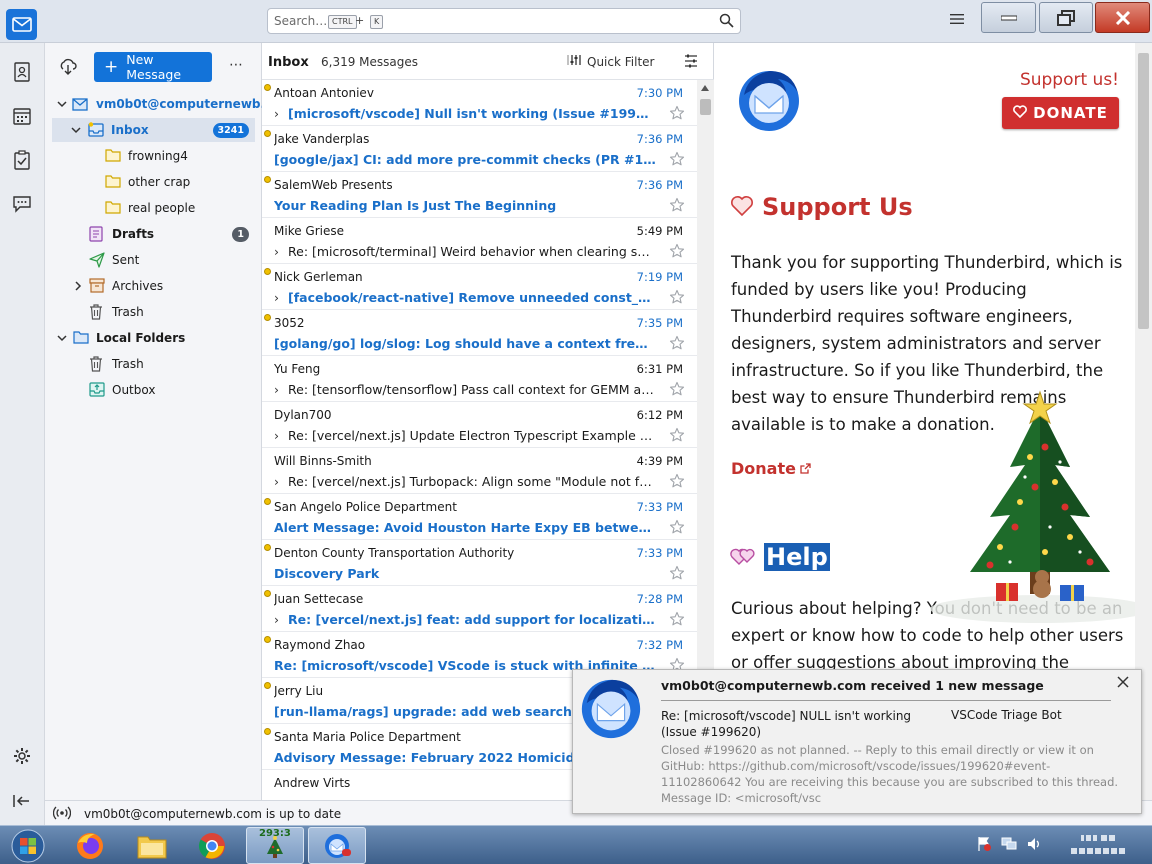  Describe the element at coordinates (212, 845) in the screenshot. I see `chrome-taskbar-icon` at that location.